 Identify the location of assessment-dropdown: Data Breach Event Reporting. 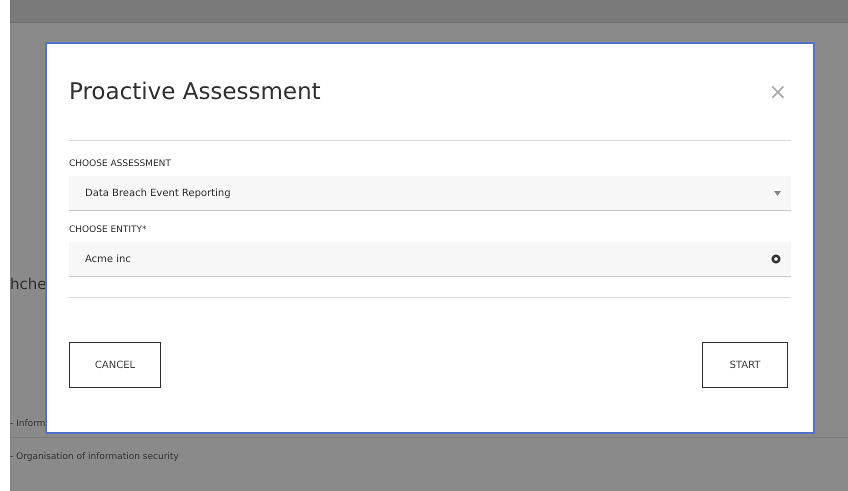
(430, 193).